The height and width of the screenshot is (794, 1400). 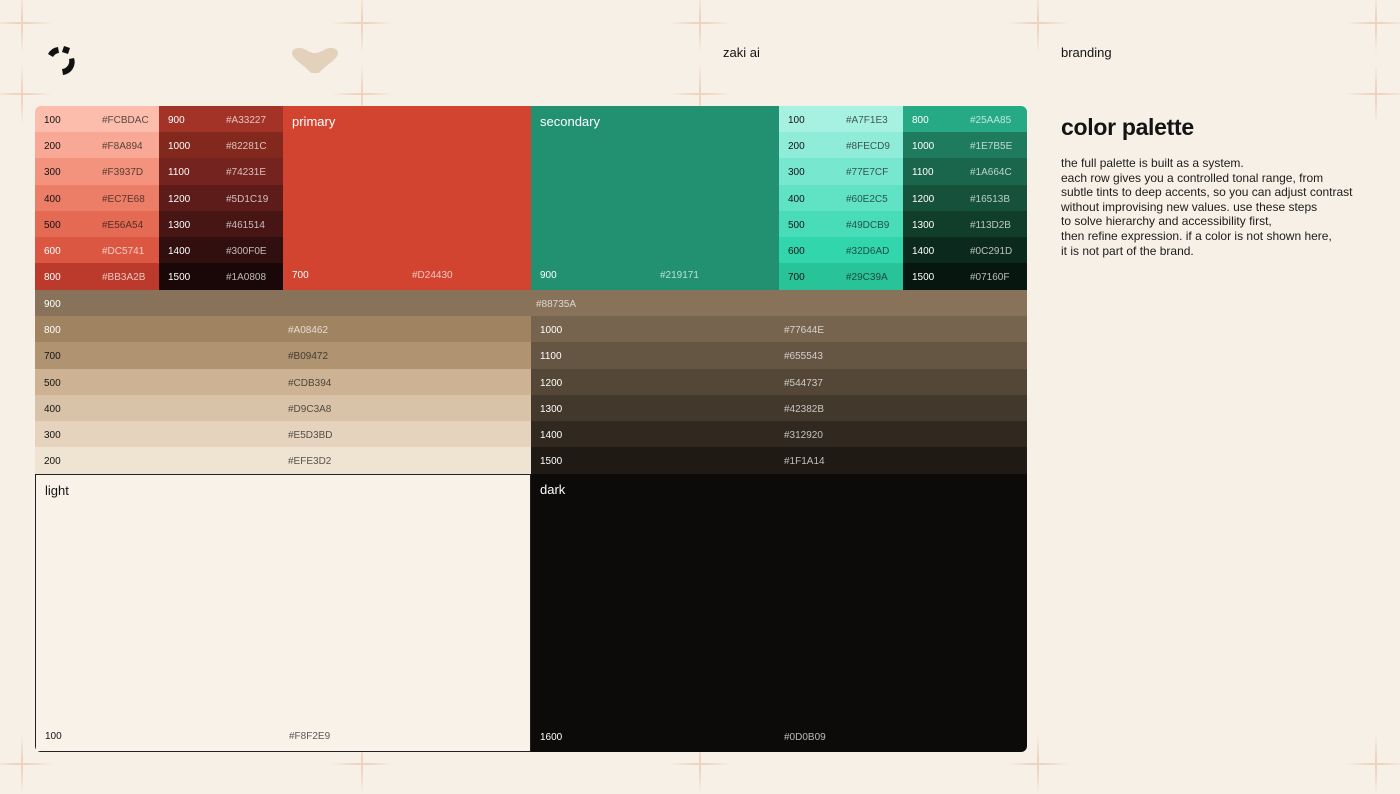 I want to click on primary-shade-1500: 1500 #1A0808, so click(x=221, y=276).